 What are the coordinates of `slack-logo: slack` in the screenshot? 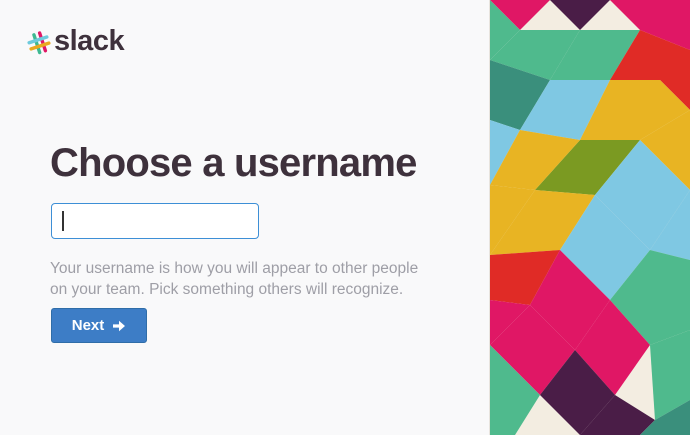 It's located at (76, 41).